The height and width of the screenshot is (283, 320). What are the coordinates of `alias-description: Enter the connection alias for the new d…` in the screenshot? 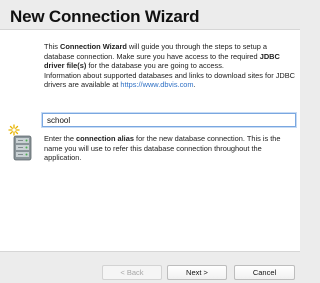 It's located at (162, 148).